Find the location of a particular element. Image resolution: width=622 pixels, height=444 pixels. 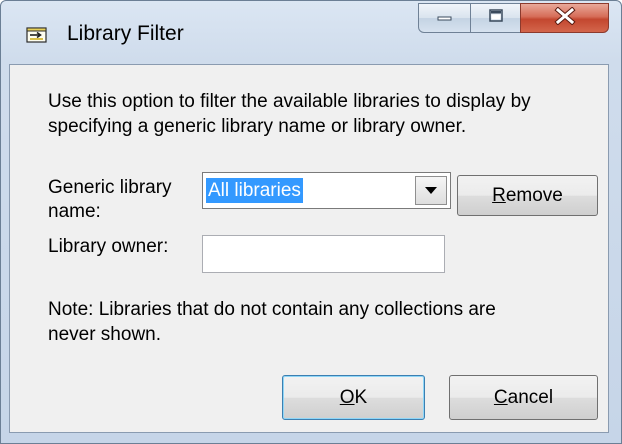

ok-button: OK is located at coordinates (353, 397).